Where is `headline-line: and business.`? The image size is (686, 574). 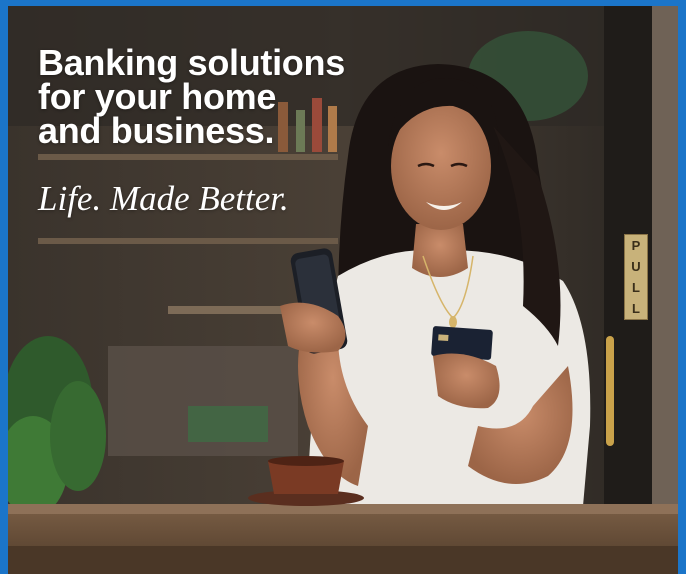
headline-line: and business. is located at coordinates (156, 130).